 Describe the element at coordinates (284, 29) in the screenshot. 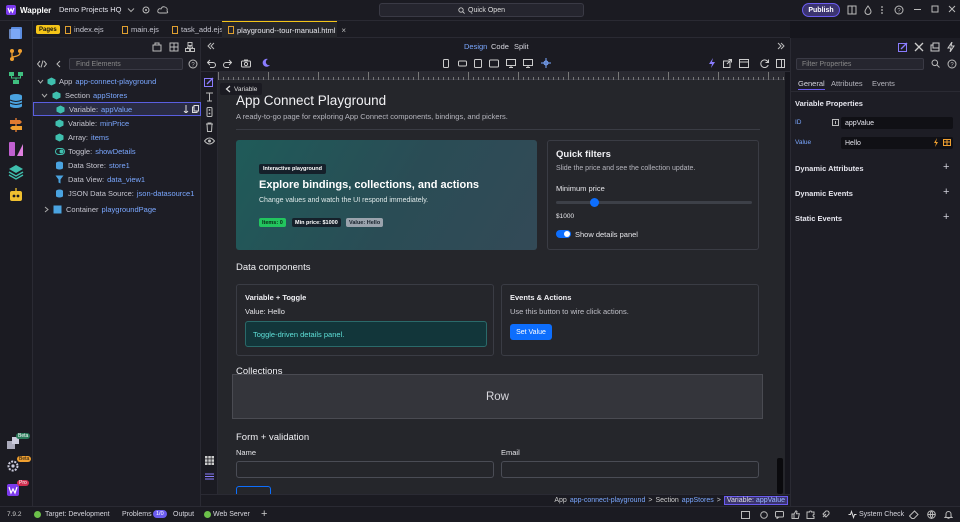

I see `tab-playground: playground--tour-manual.html ×` at that location.